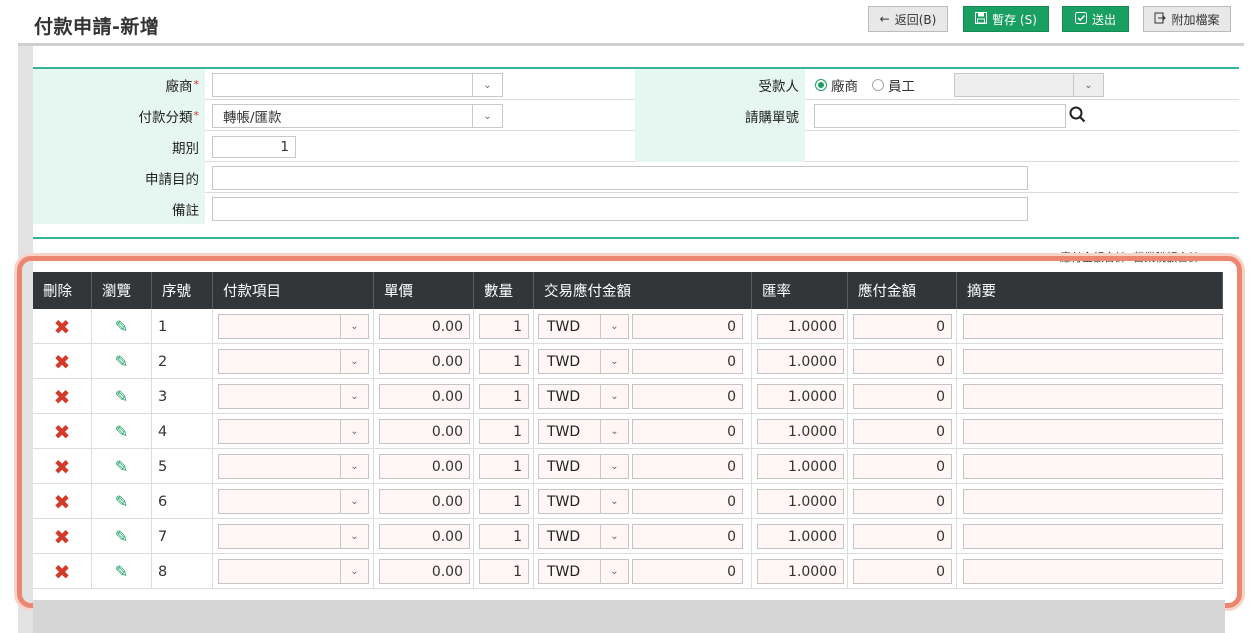  What do you see at coordinates (836, 85) in the screenshot?
I see `payee-radio-vendor: 廠商` at bounding box center [836, 85].